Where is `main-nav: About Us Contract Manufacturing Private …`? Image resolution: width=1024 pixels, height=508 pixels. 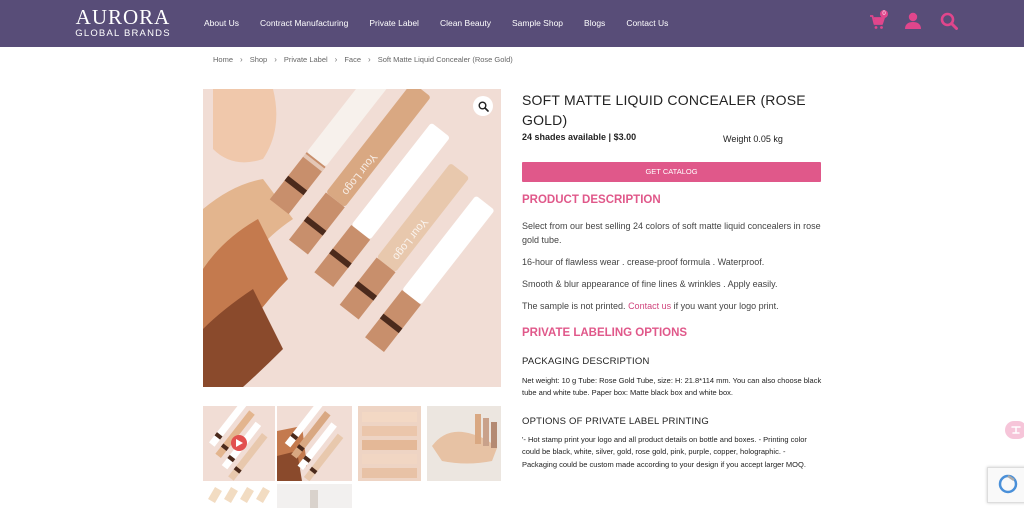
main-nav: About Us Contract Manufacturing Private … is located at coordinates (436, 23).